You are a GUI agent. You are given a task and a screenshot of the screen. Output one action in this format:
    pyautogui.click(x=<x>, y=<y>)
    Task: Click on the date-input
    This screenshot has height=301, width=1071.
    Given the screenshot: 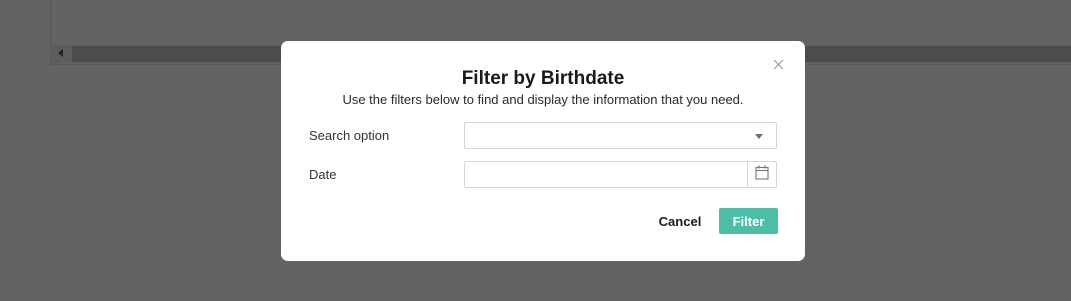 What is the action you would take?
    pyautogui.click(x=606, y=174)
    